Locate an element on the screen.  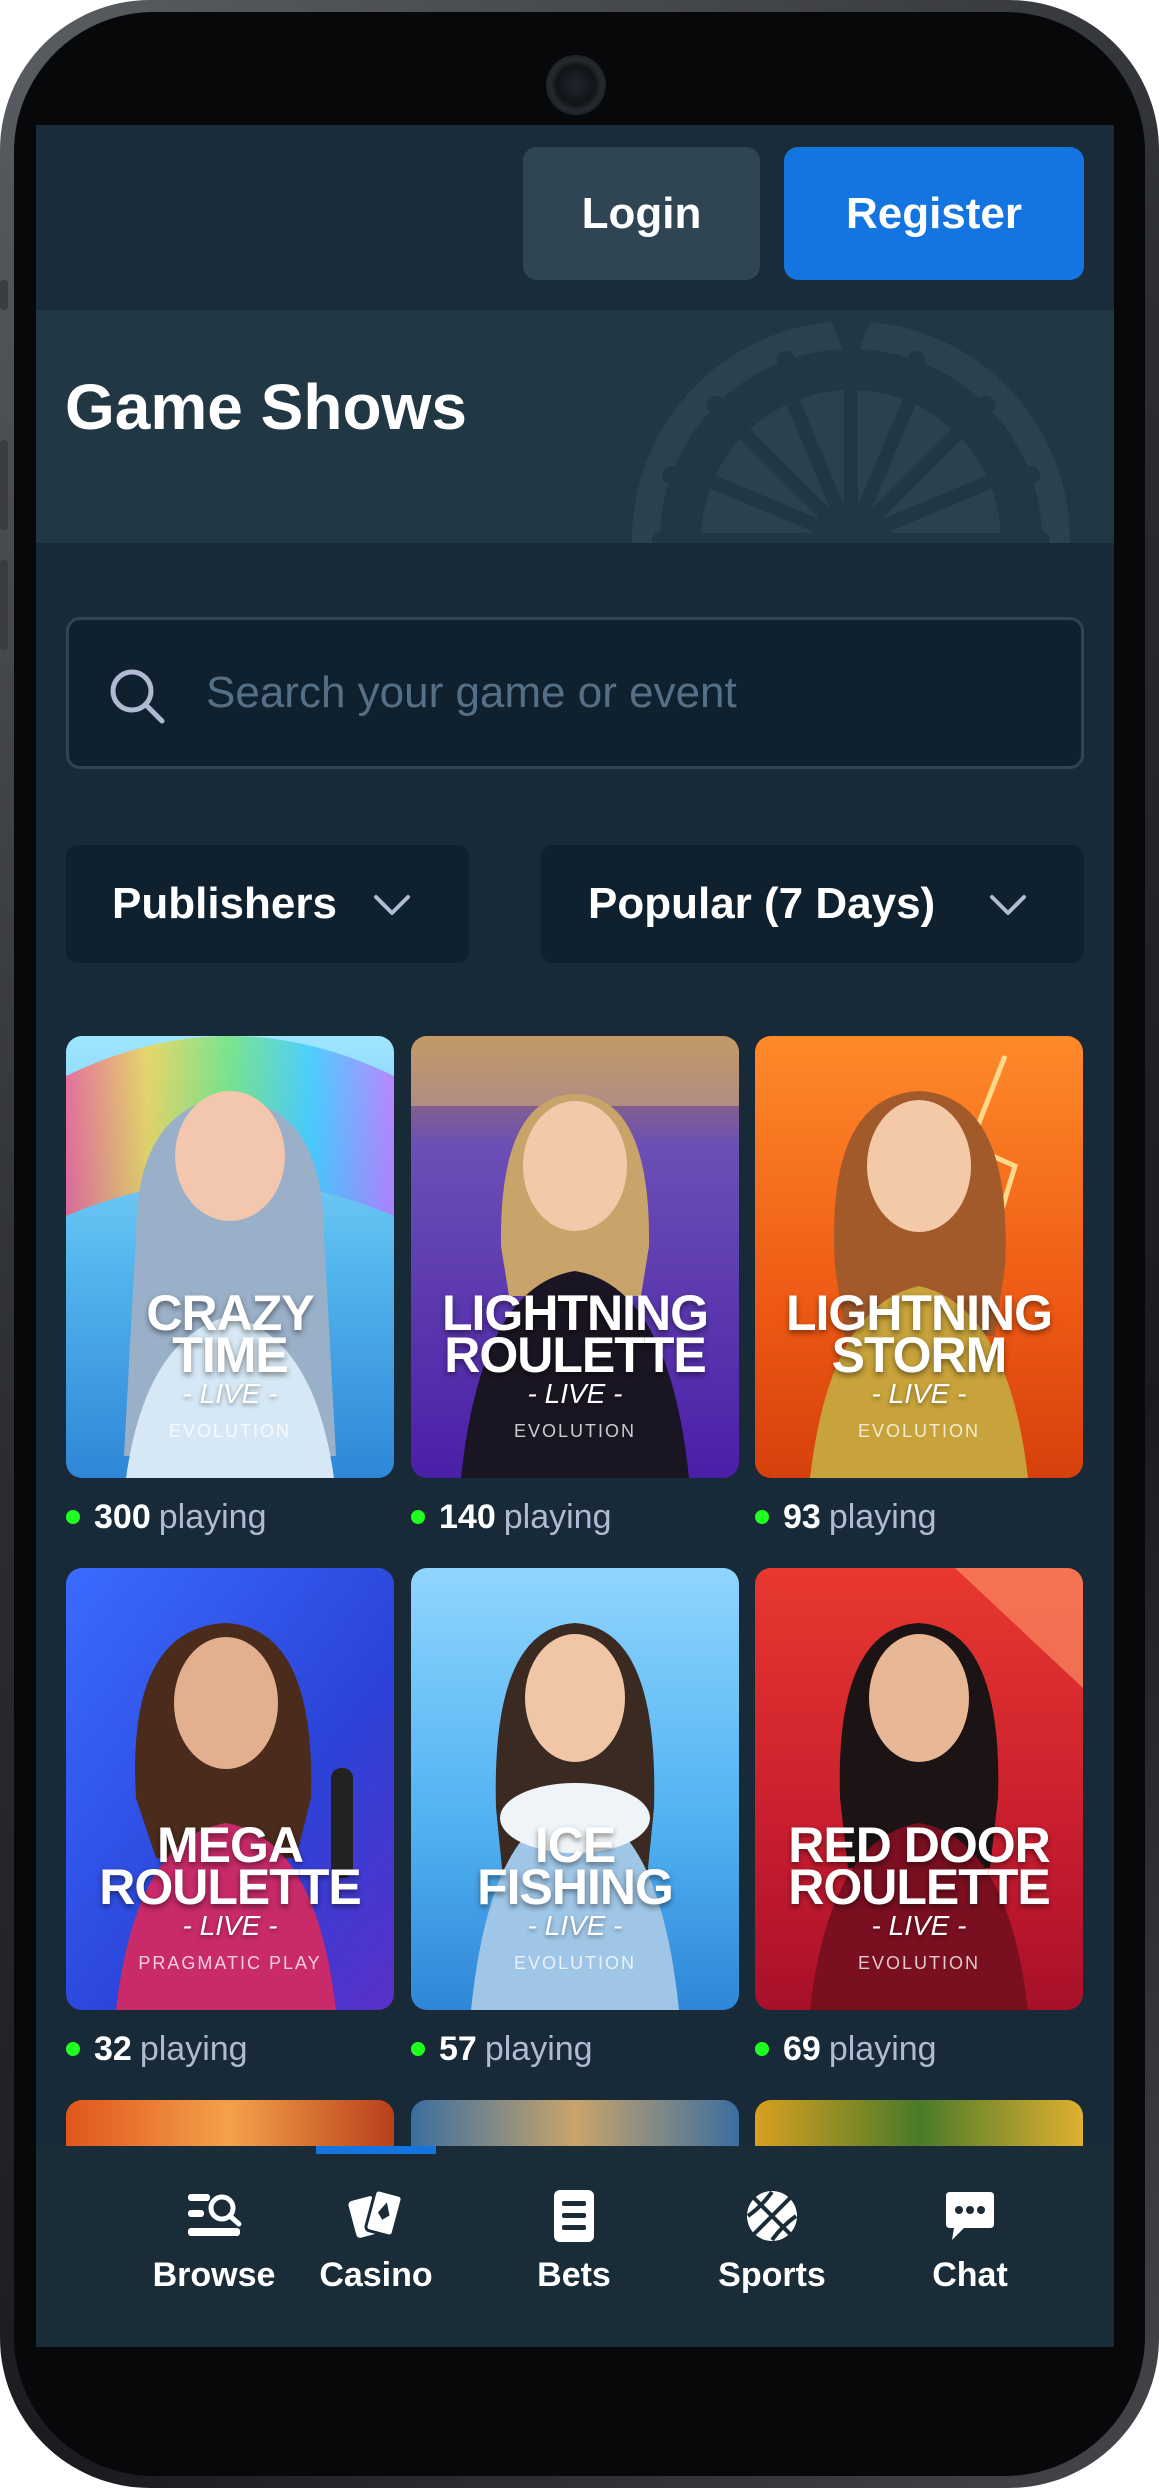
top-bar: Login Register is located at coordinates (575, 217).